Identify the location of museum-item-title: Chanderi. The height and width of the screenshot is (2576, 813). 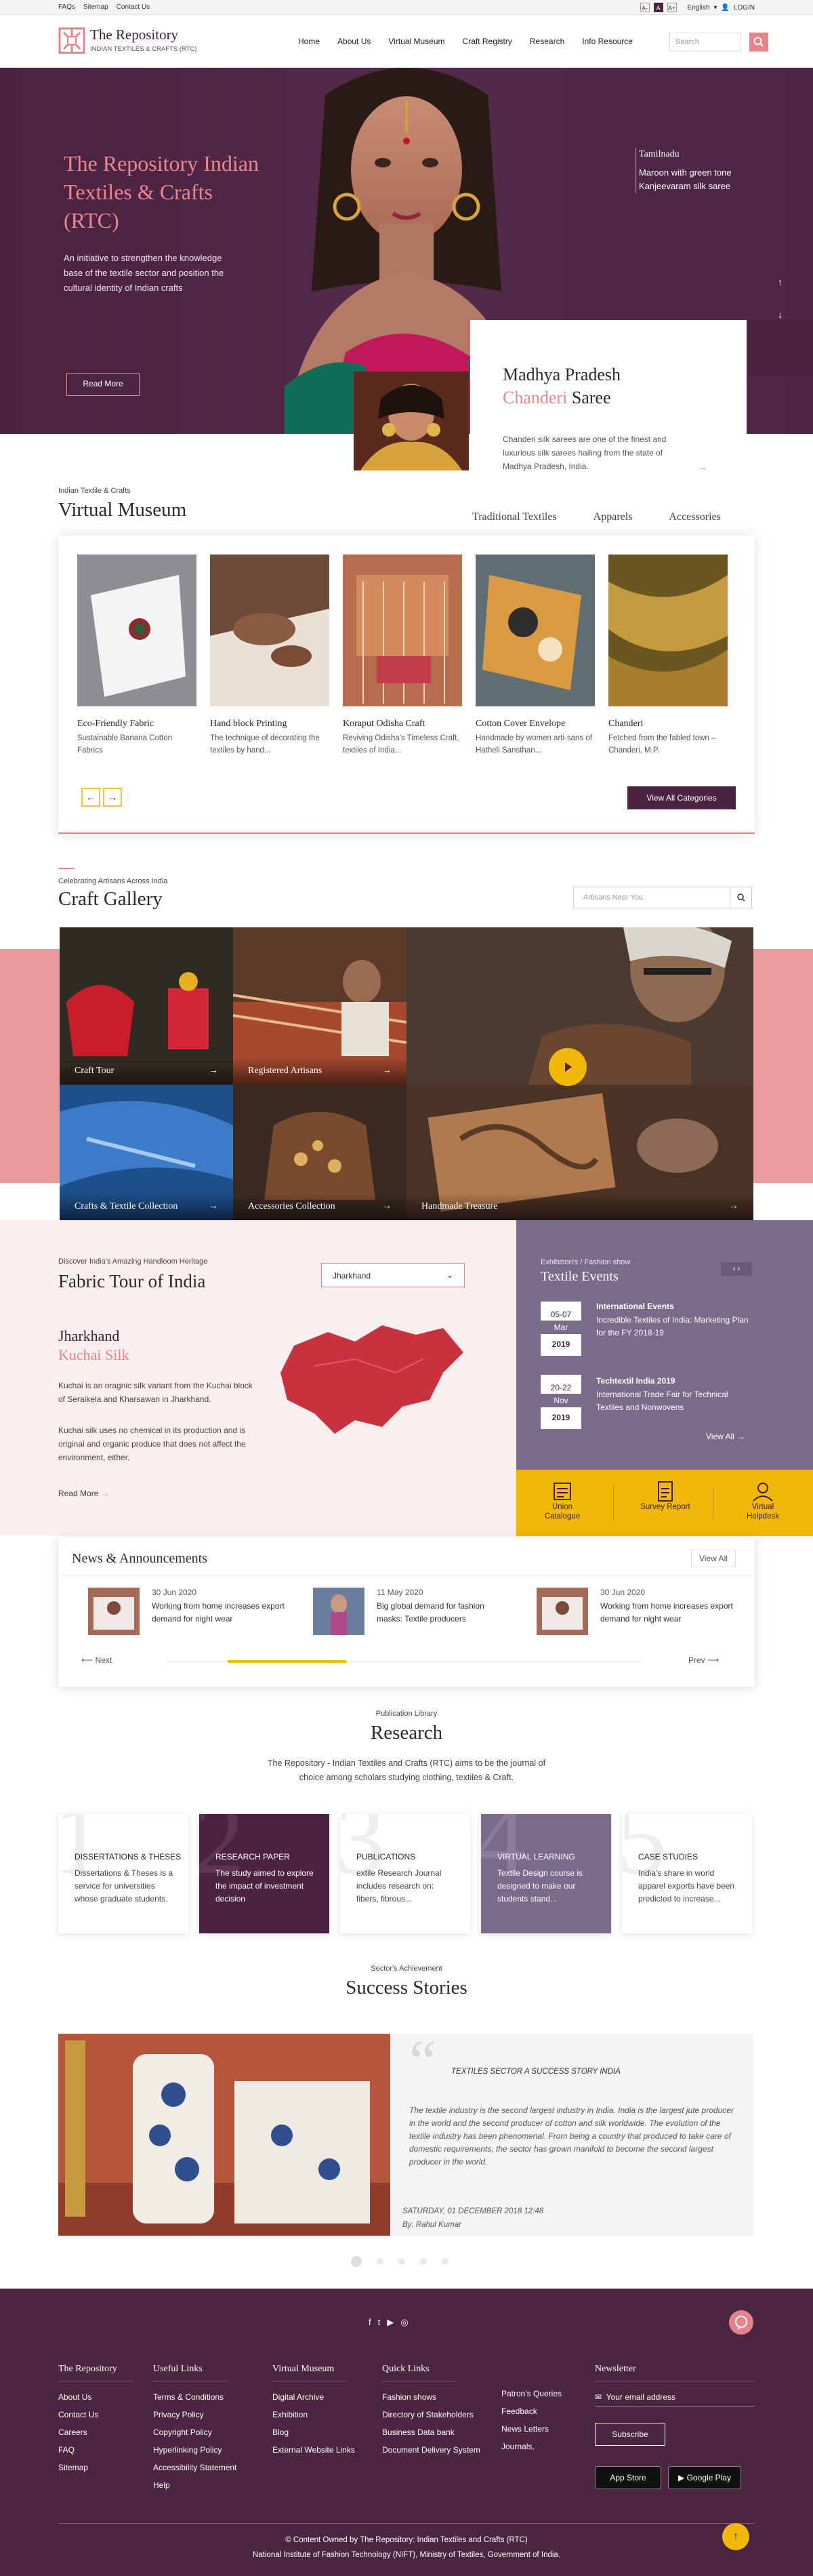
(626, 724).